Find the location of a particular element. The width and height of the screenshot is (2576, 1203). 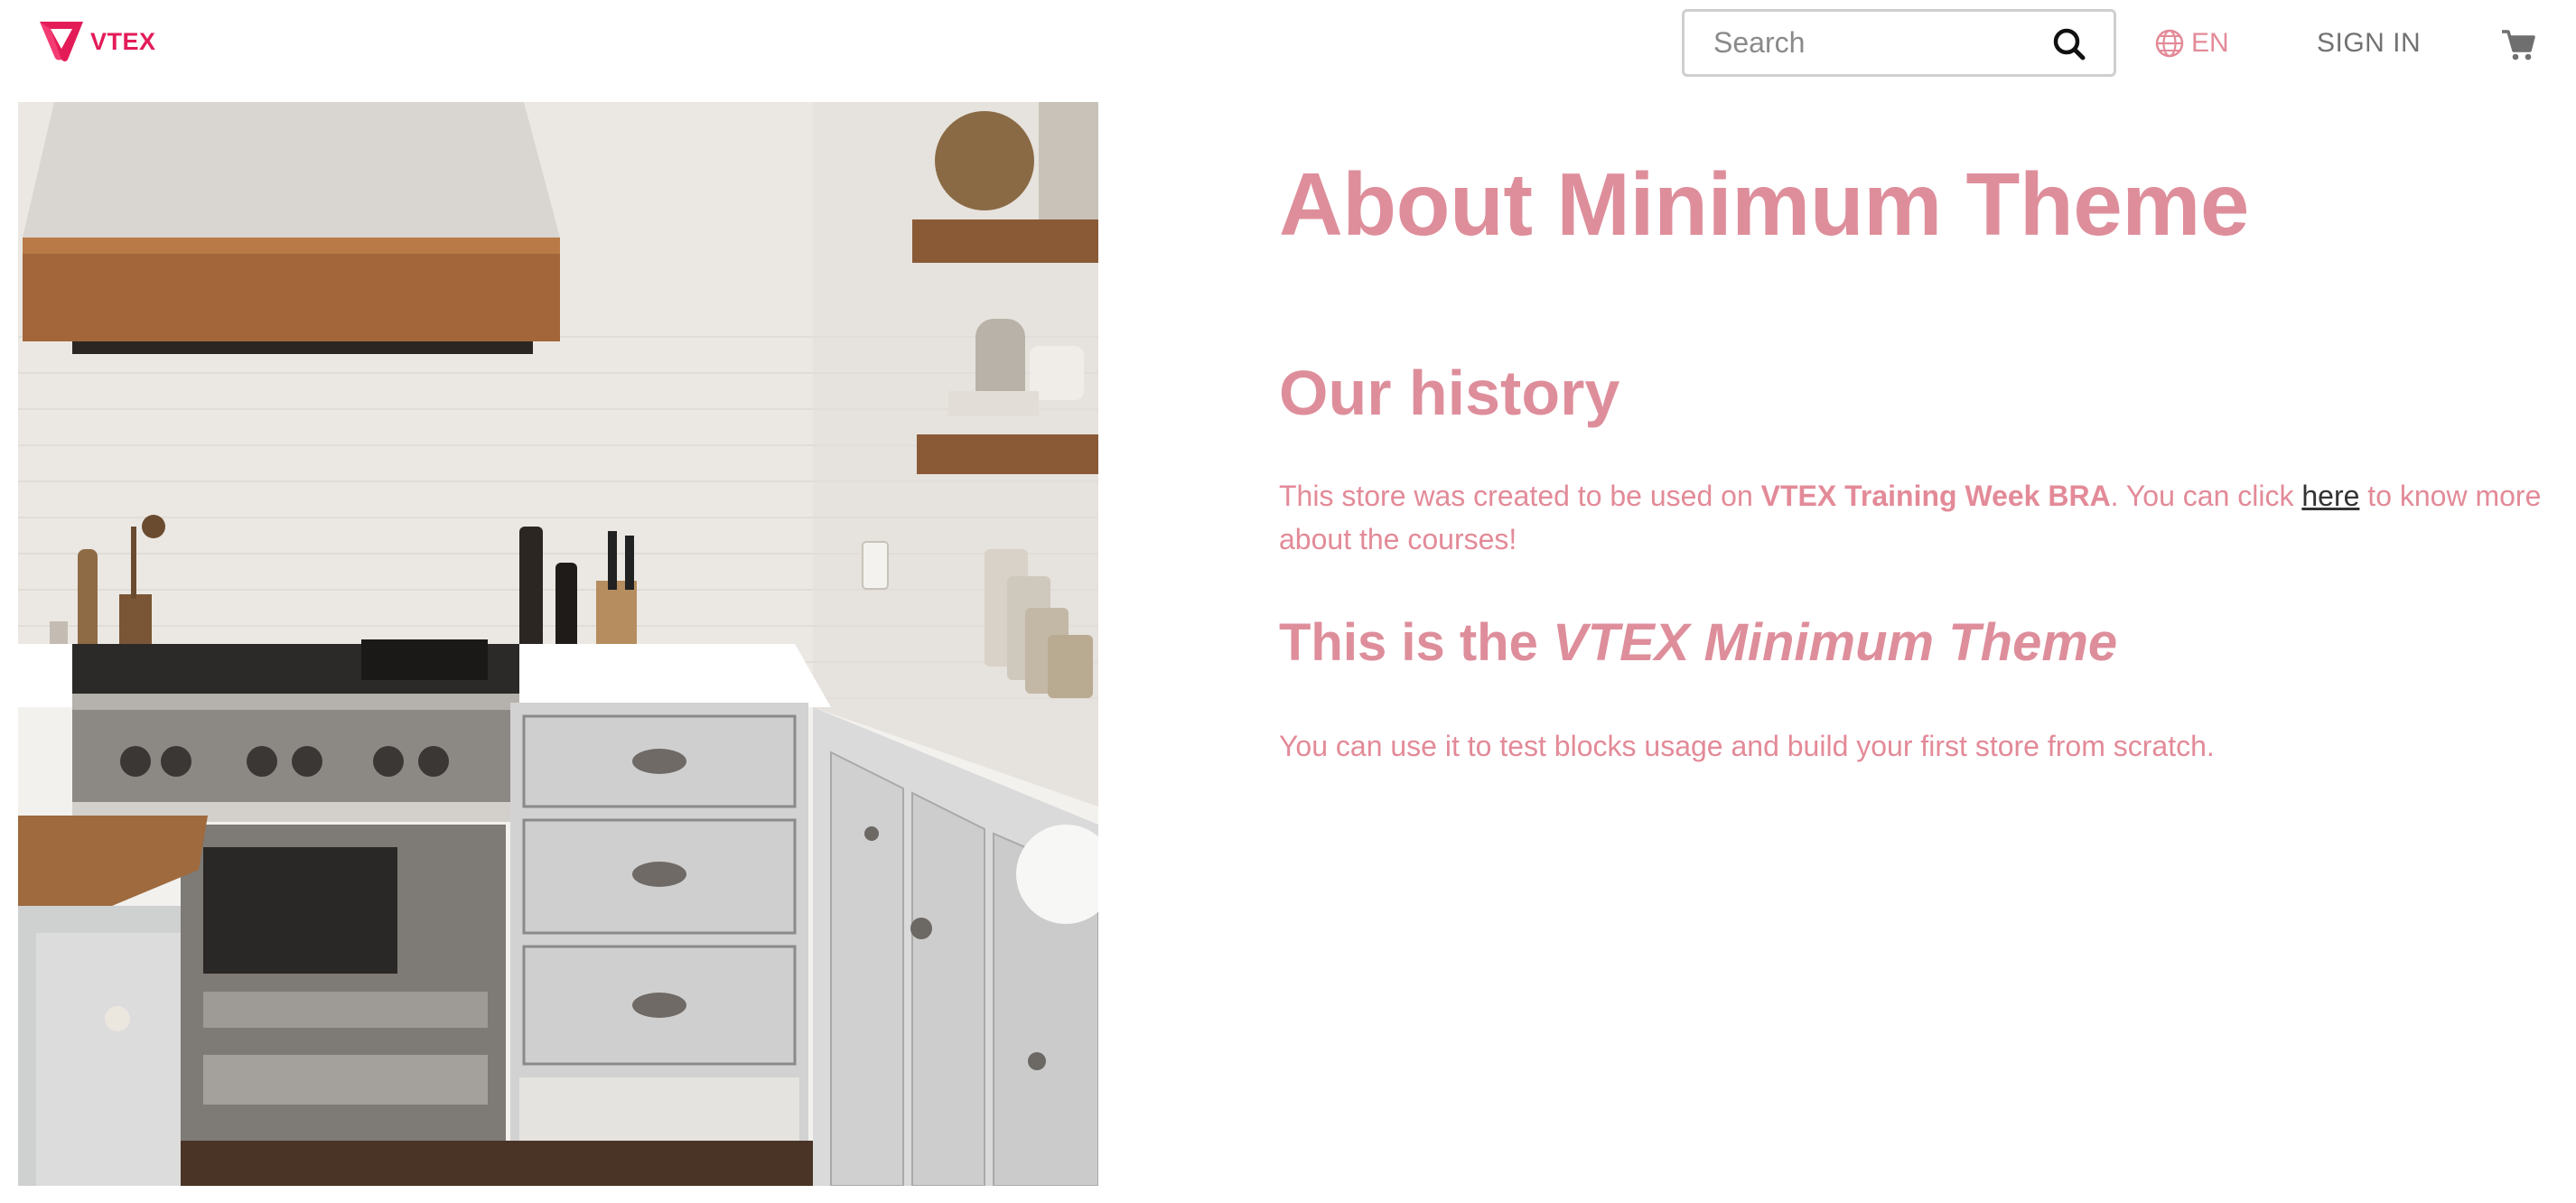

vtex-logo-icon is located at coordinates (62, 41).